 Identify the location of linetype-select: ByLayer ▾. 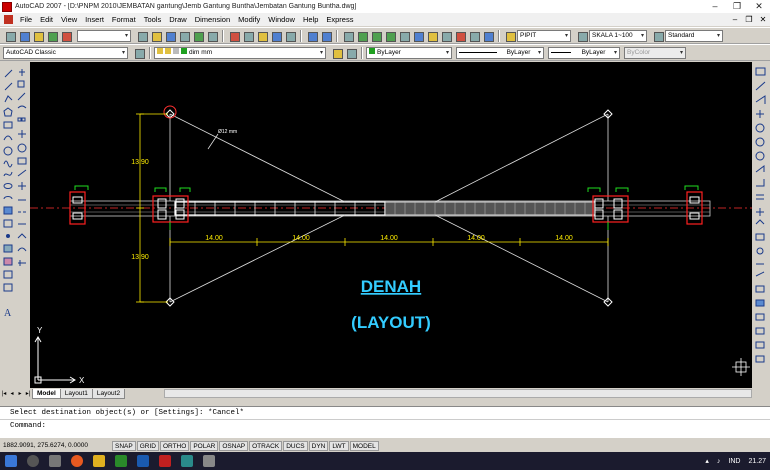
(500, 52).